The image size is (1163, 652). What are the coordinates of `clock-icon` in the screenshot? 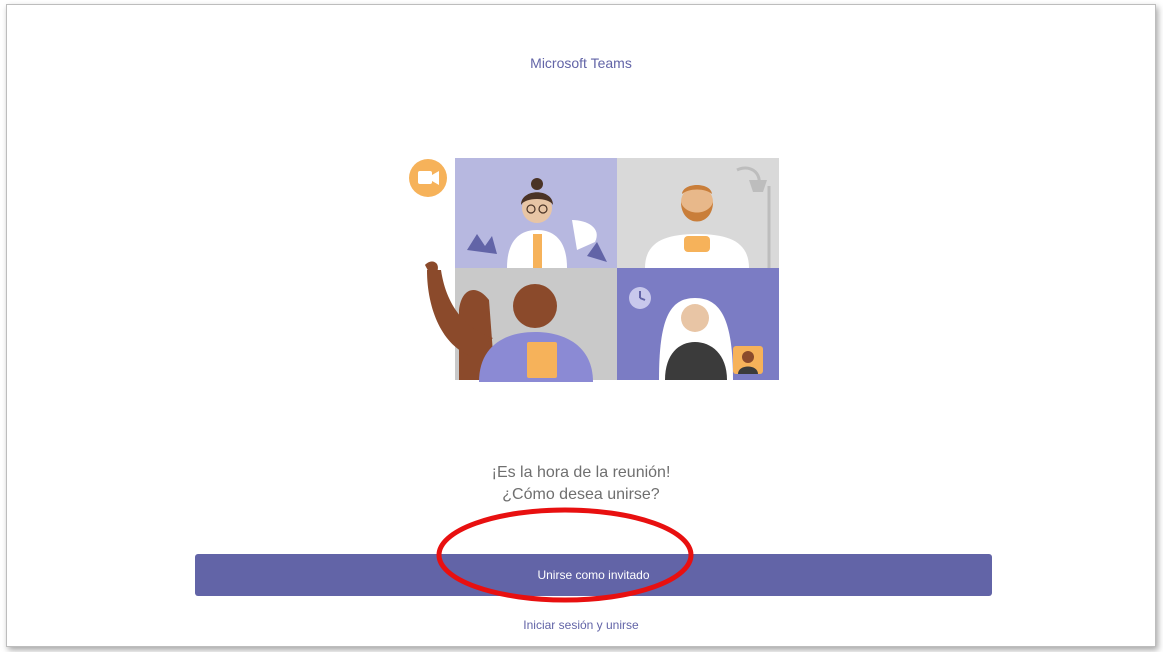 It's located at (640, 298).